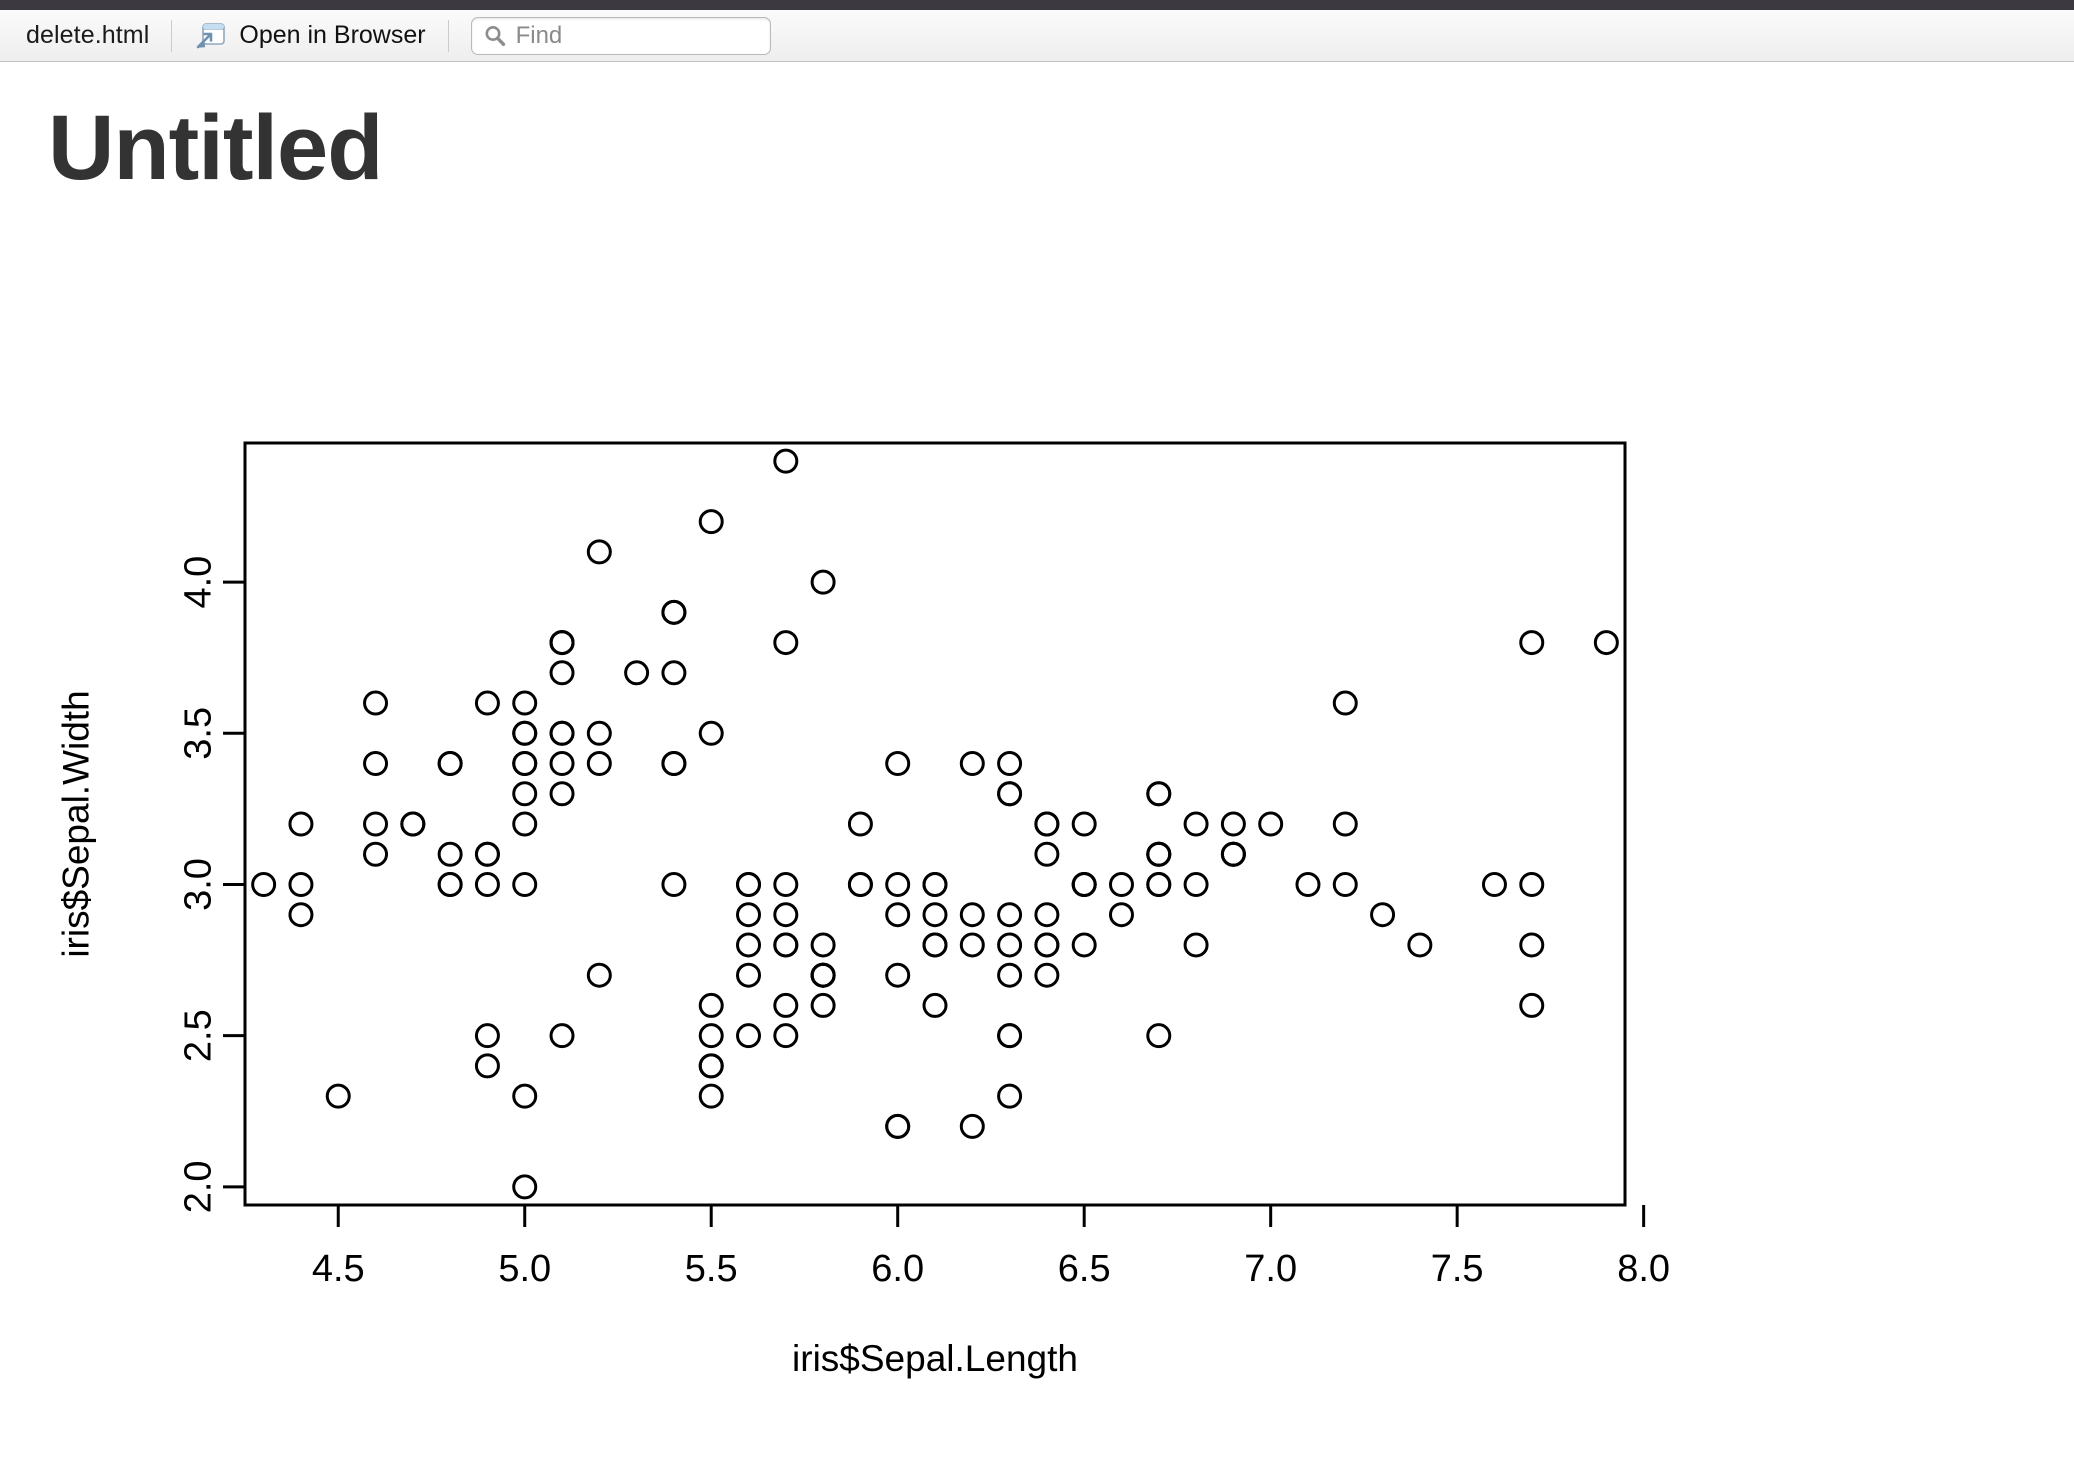  I want to click on x-tick-label: 5.5, so click(711, 1269).